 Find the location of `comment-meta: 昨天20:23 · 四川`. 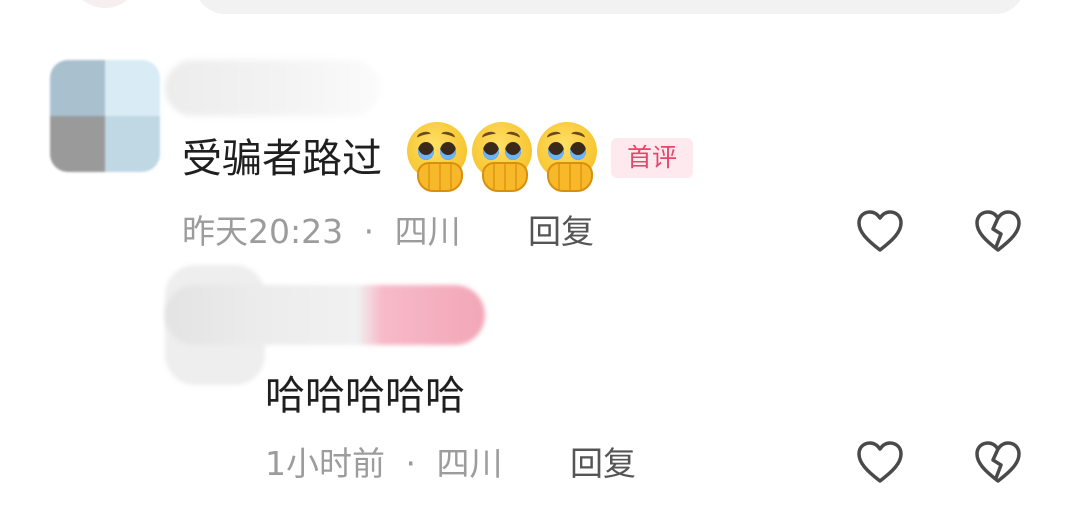

comment-meta: 昨天20:23 · 四川 is located at coordinates (321, 232).